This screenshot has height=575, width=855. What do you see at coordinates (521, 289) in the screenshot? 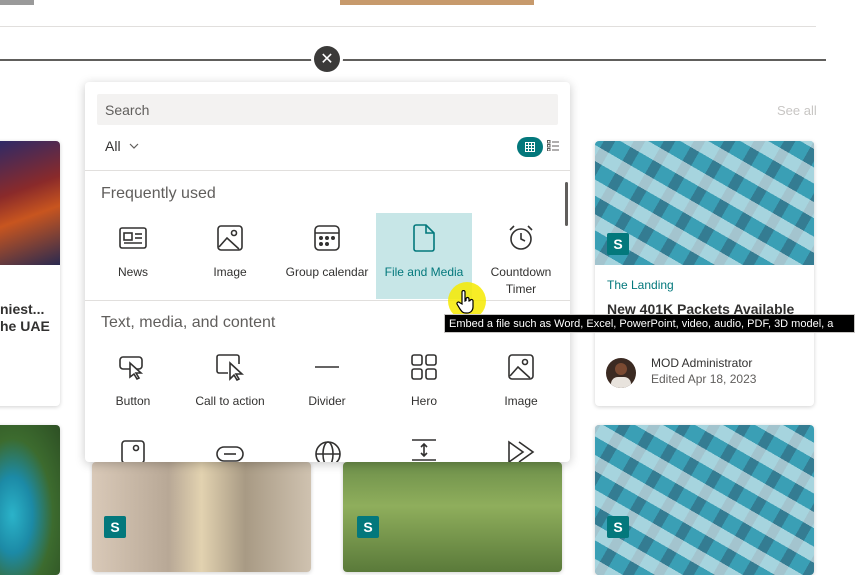
I see `web-part-label-line2: Timer` at bounding box center [521, 289].